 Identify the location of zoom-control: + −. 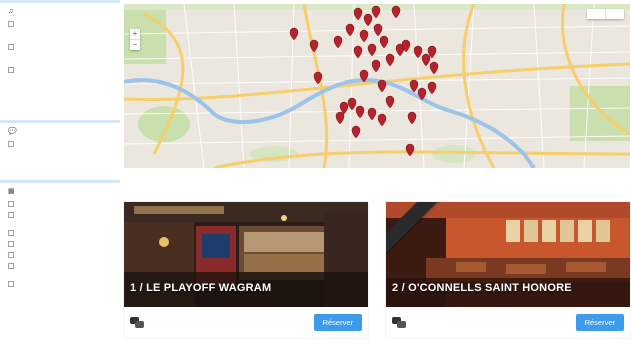
(135, 39).